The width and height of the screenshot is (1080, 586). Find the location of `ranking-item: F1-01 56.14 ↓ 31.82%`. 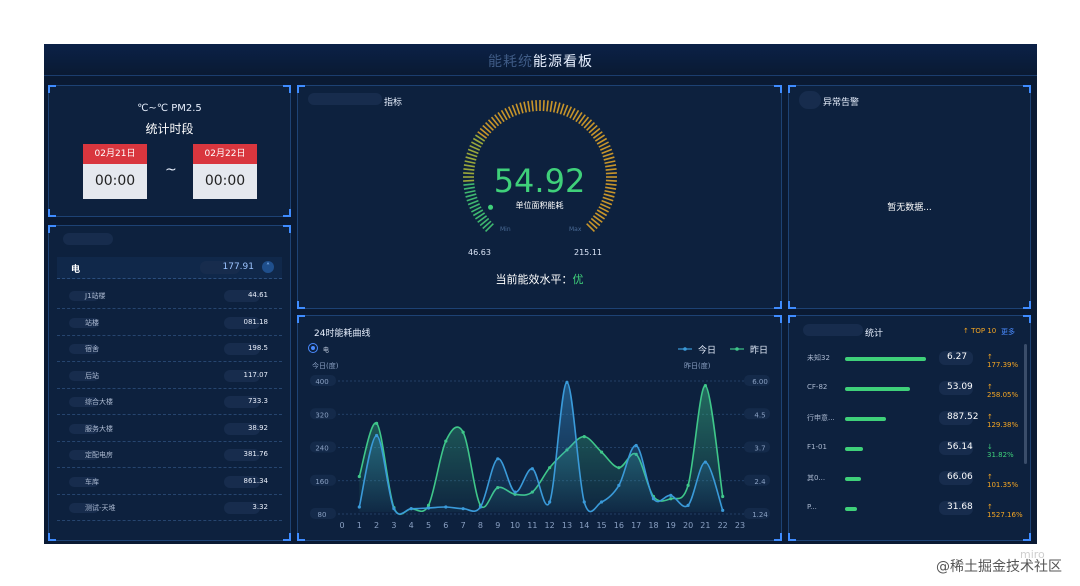

ranking-item: F1-01 56.14 ↓ 31.82% is located at coordinates (909, 449).